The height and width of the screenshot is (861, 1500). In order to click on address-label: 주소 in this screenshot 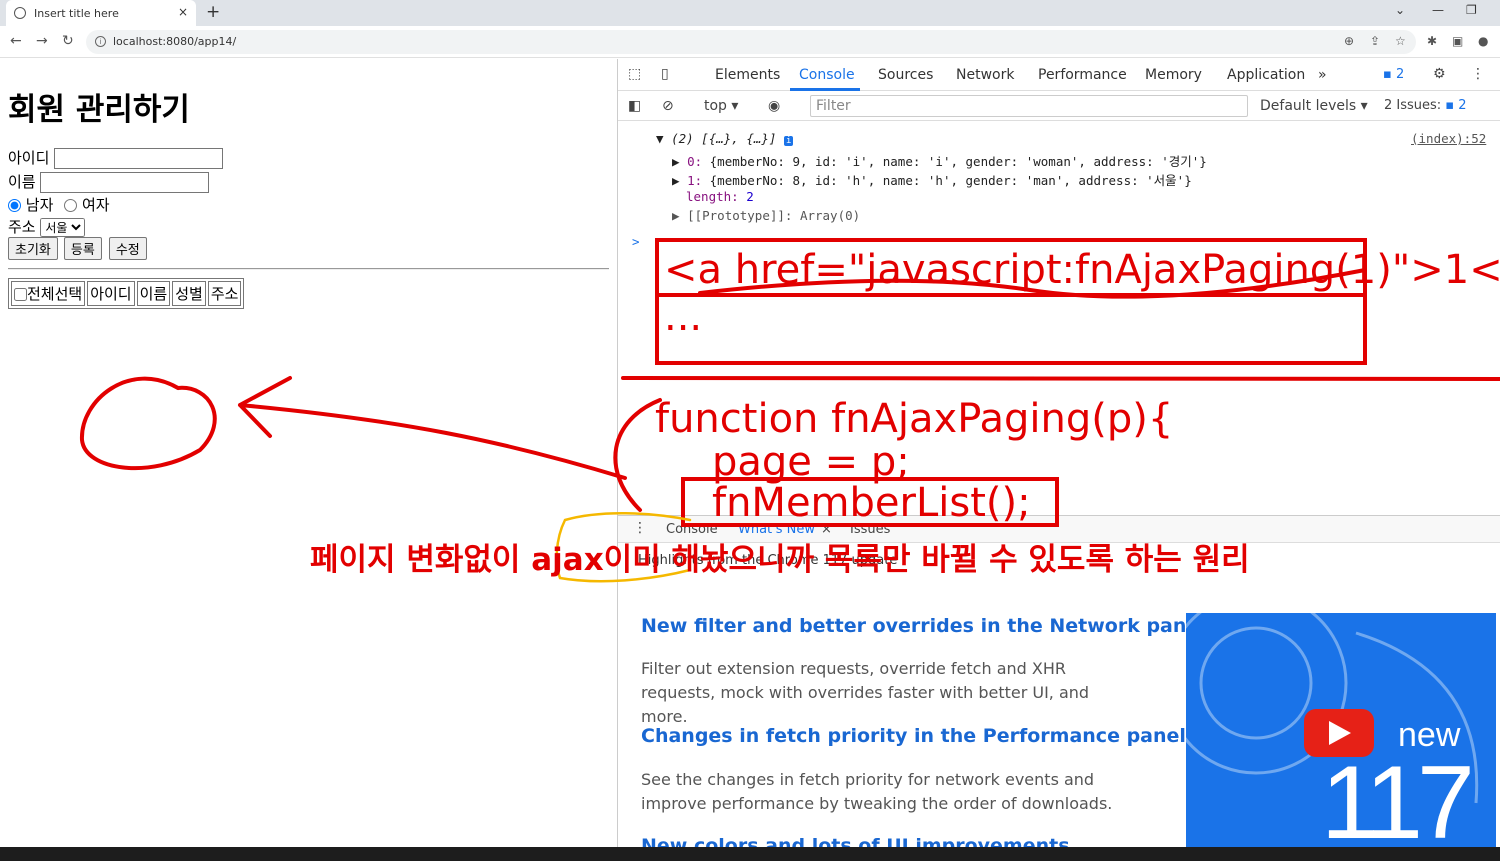, I will do `click(22, 227)`.